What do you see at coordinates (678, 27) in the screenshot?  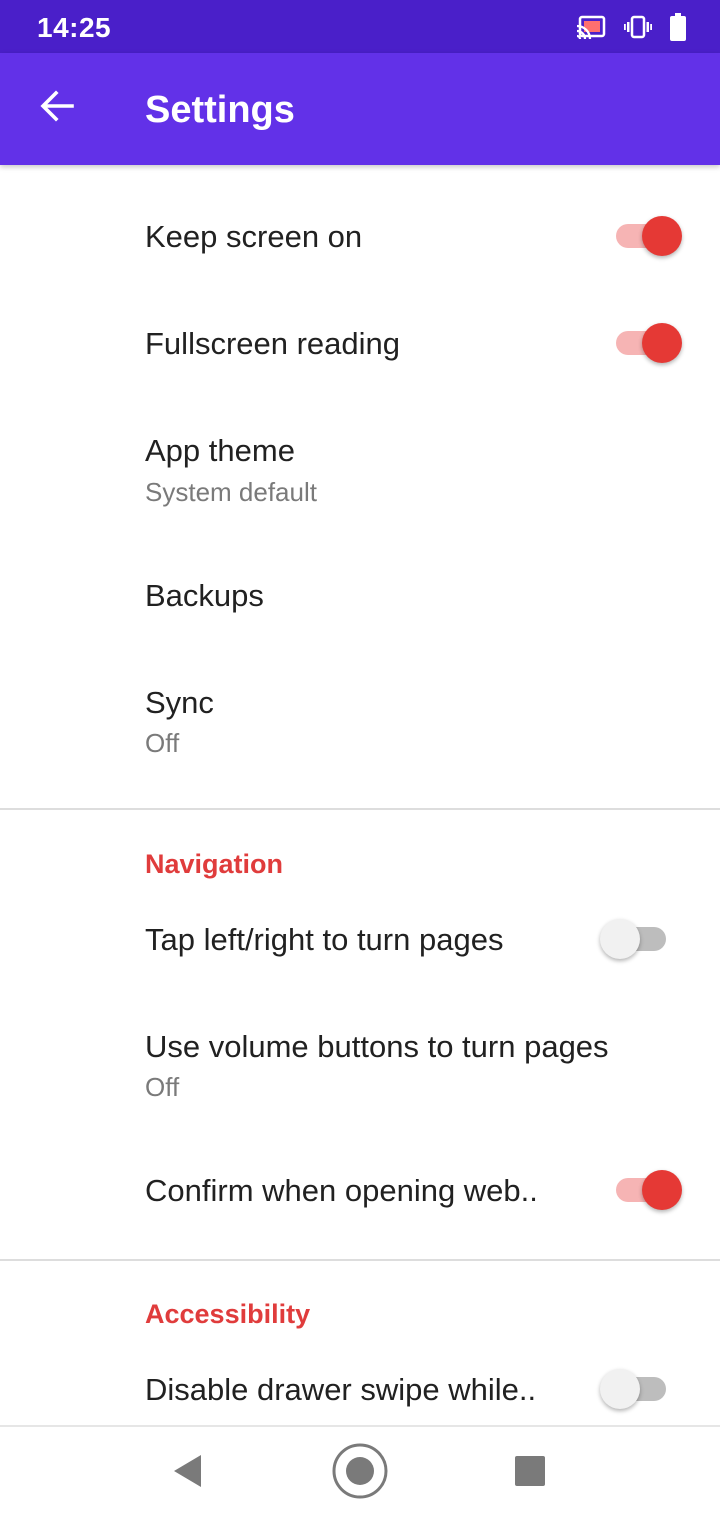 I see `battery-icon` at bounding box center [678, 27].